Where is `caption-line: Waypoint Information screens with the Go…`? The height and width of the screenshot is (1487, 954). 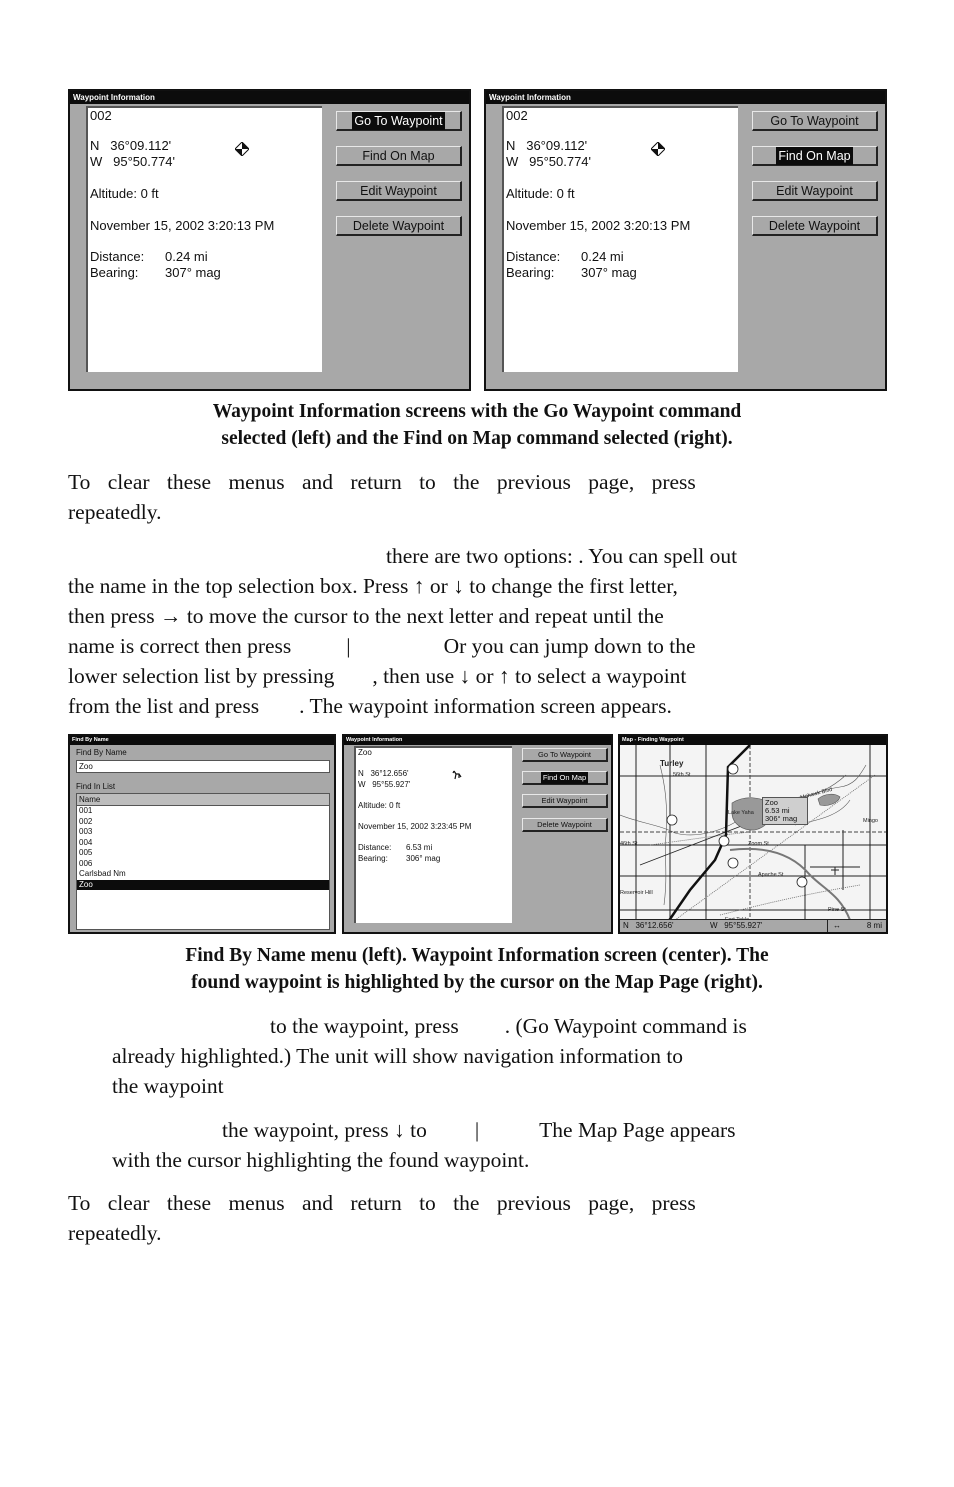
caption-line: Waypoint Information screens with the Go… is located at coordinates (477, 411).